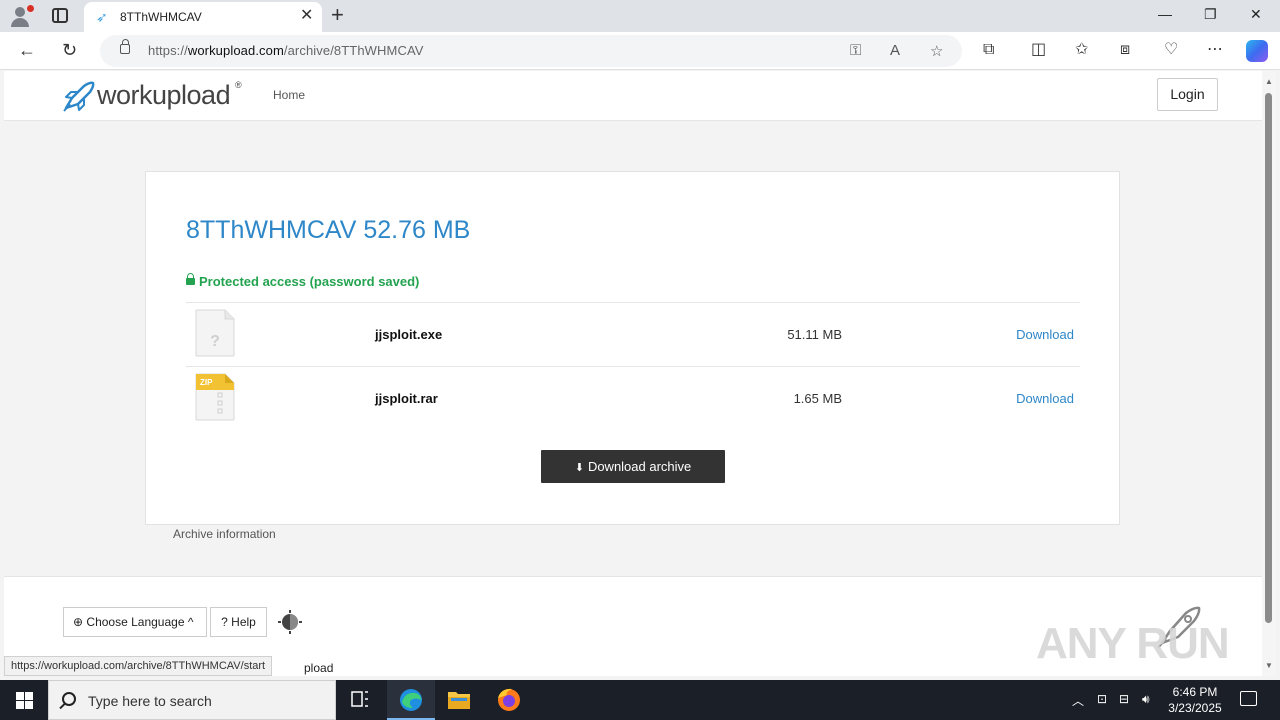 The height and width of the screenshot is (720, 1280). Describe the element at coordinates (855, 50) in the screenshot. I see `key-icon: ⚿` at that location.